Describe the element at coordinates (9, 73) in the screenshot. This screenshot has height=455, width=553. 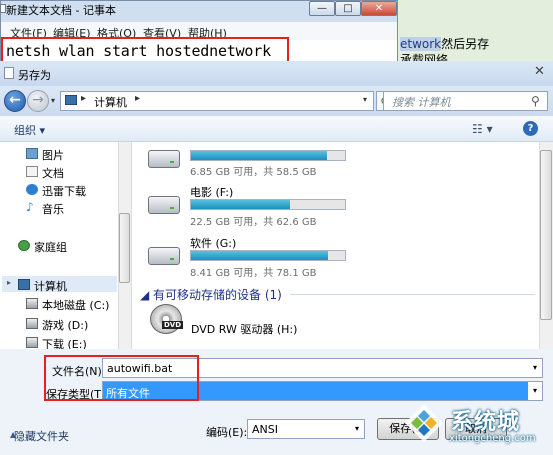
I see `dialog-doc-icon` at that location.